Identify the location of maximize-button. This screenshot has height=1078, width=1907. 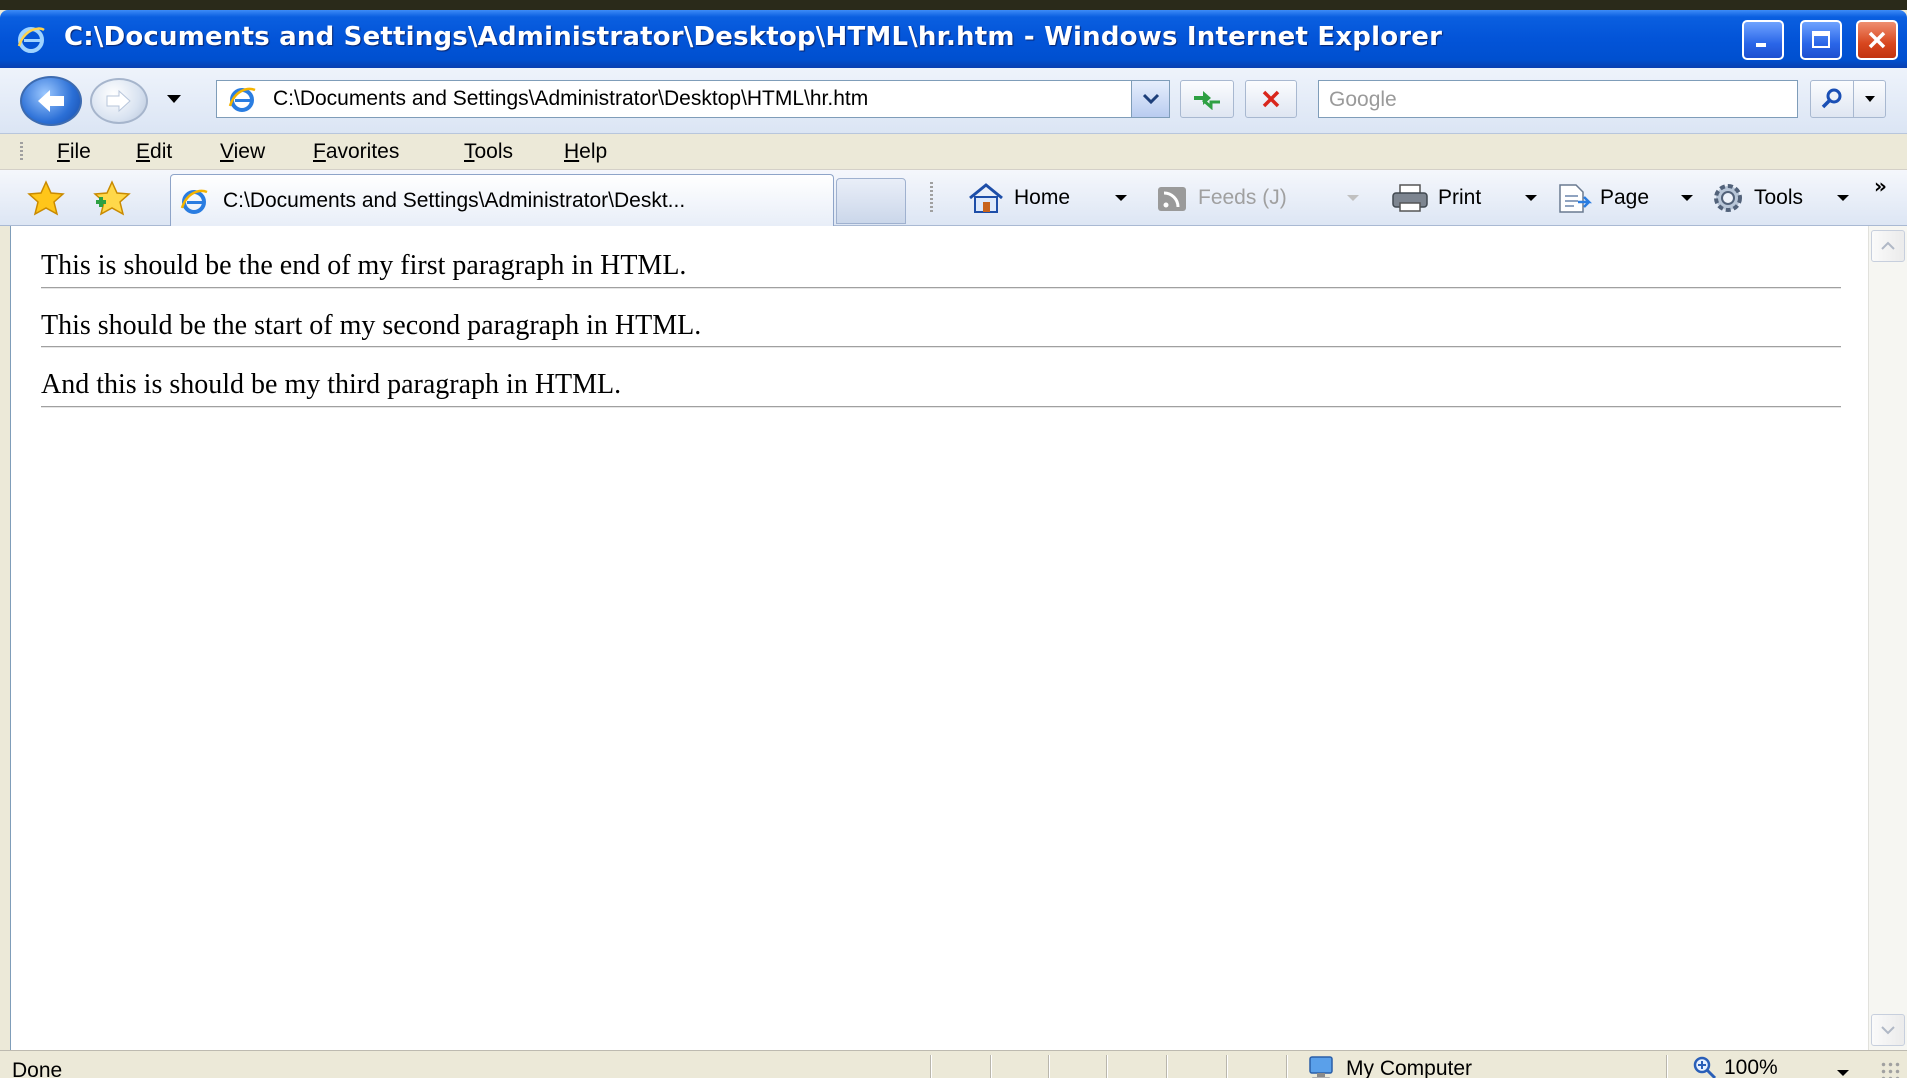
(1821, 40).